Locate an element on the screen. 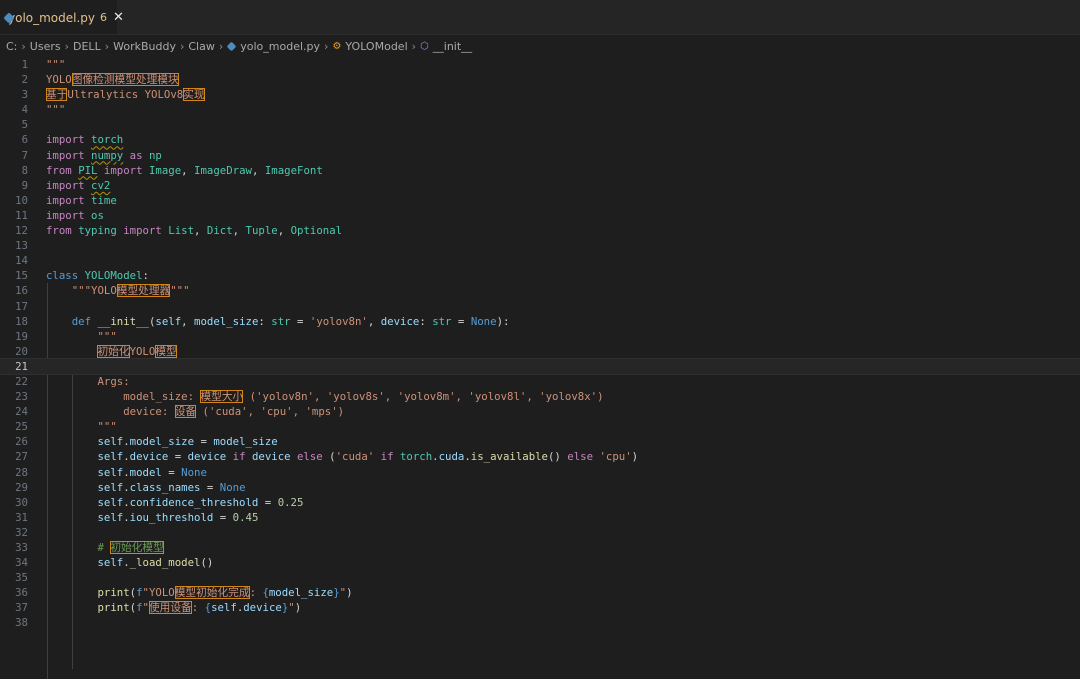 This screenshot has width=1080, height=679. code-token: Ultralytics YOLOv8 is located at coordinates (125, 95).